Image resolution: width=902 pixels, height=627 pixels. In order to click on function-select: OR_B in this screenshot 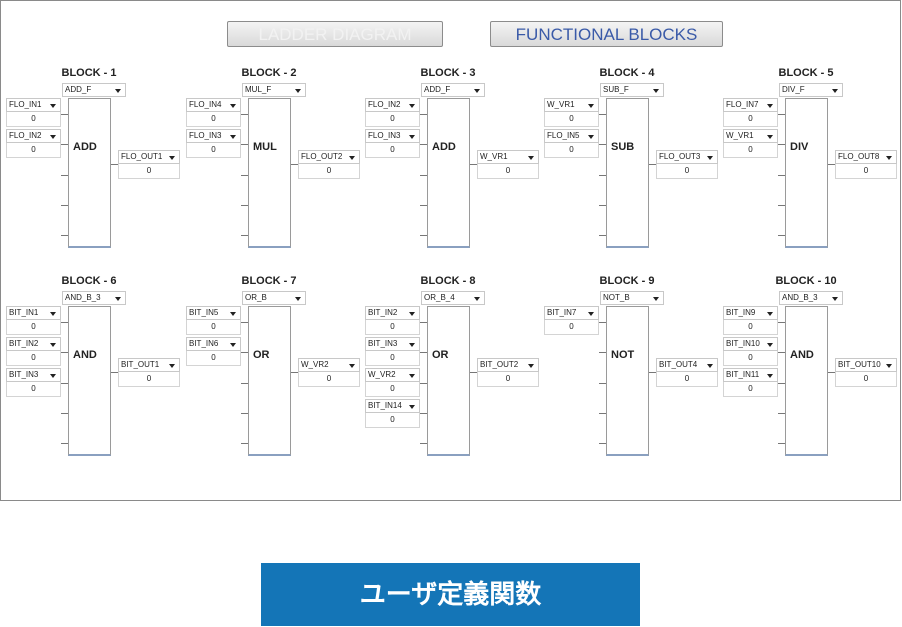, I will do `click(274, 298)`.